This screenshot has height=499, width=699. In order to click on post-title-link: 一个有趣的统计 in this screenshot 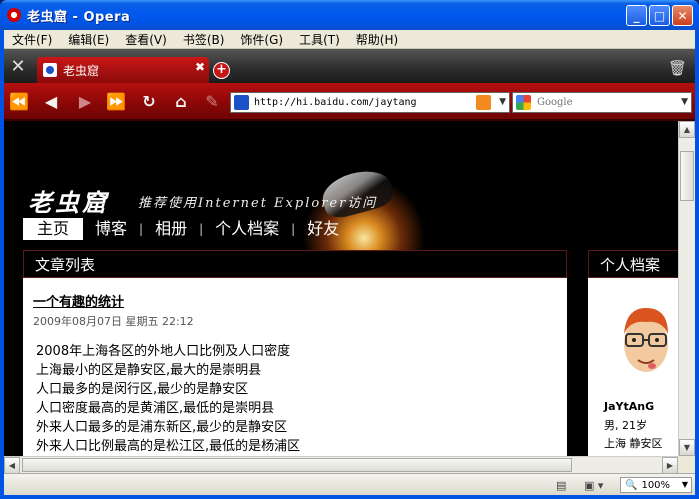, I will do `click(78, 300)`.